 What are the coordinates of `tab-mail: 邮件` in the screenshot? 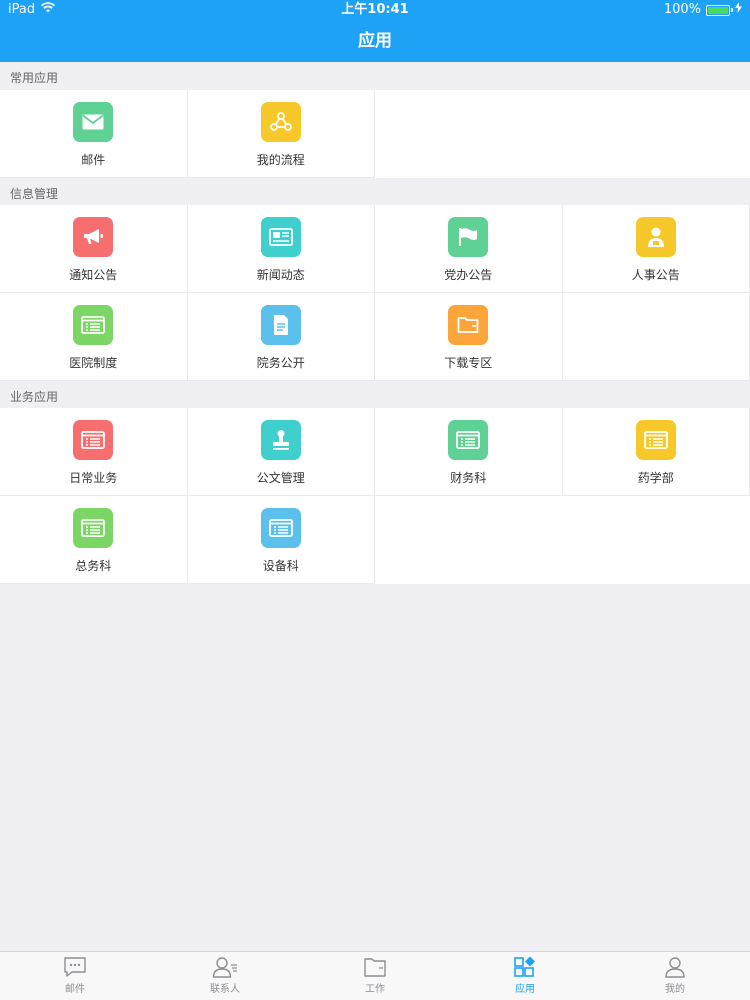 It's located at (75, 976).